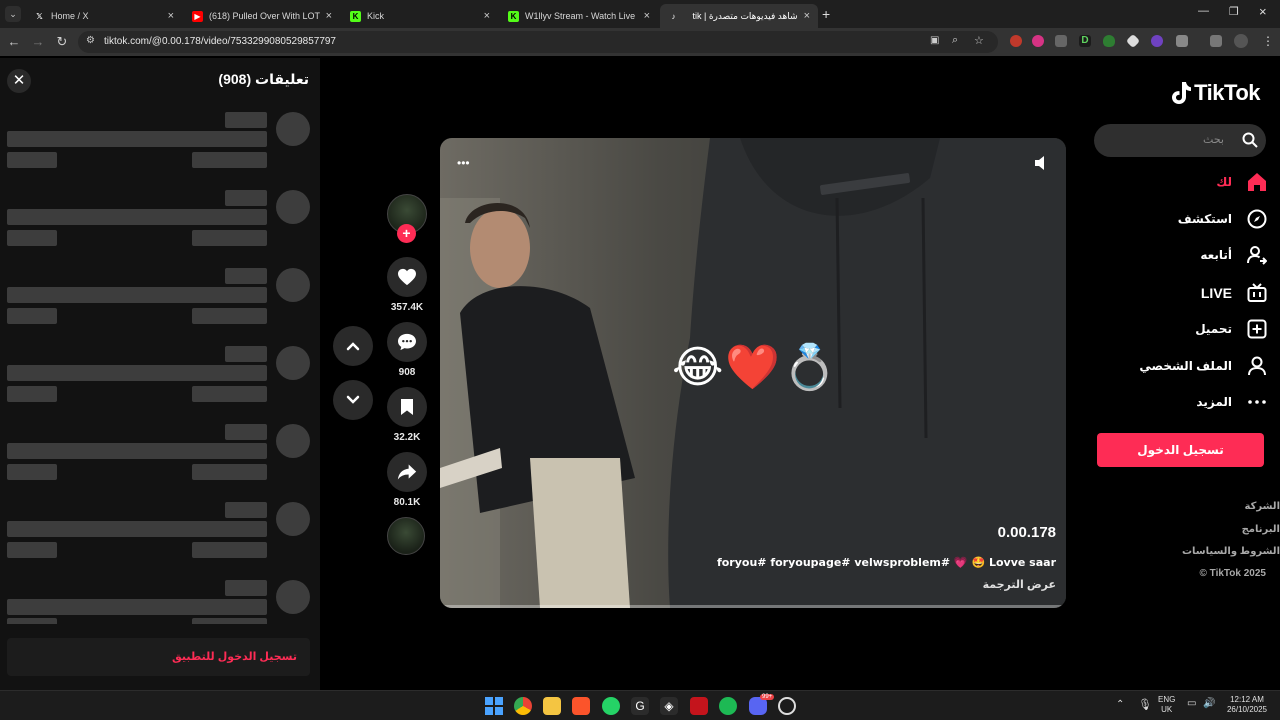 This screenshot has height=720, width=1280. Describe the element at coordinates (1166, 705) in the screenshot. I see `language-indicator: ENG UK` at that location.